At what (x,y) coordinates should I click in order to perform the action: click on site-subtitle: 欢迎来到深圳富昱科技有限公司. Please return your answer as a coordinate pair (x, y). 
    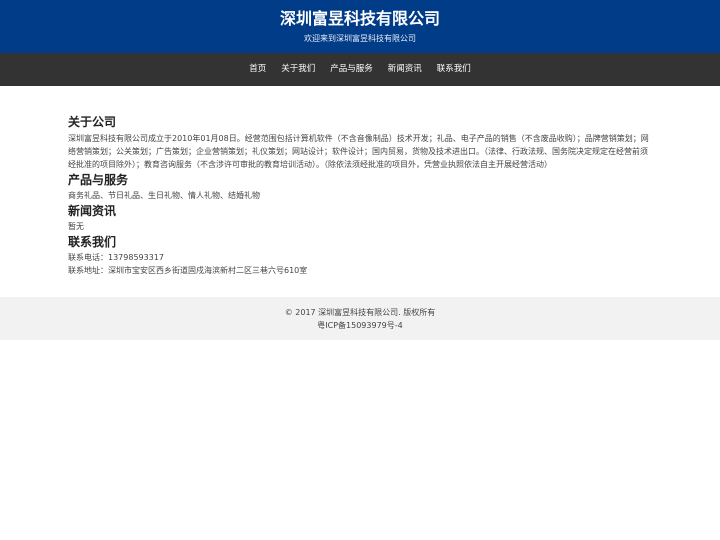
    Looking at the image, I should click on (360, 38).